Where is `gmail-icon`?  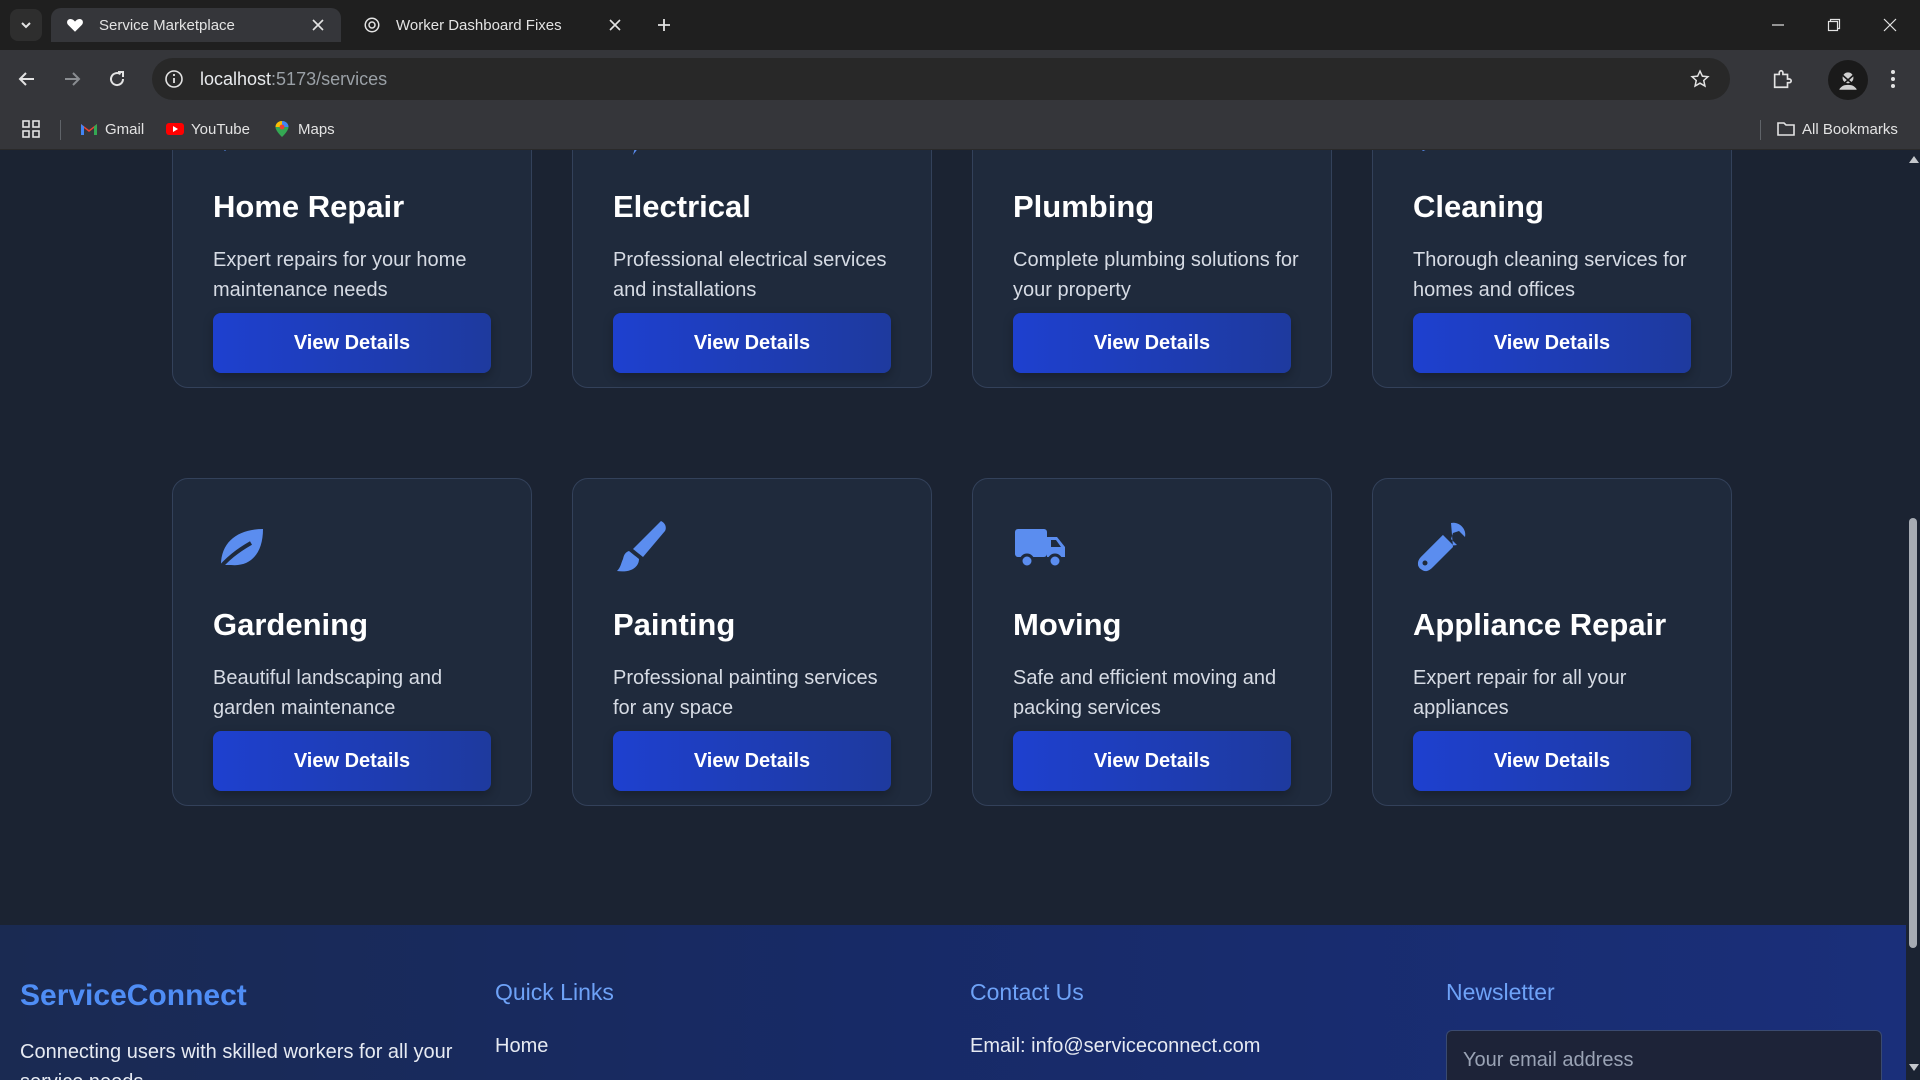
gmail-icon is located at coordinates (89, 129).